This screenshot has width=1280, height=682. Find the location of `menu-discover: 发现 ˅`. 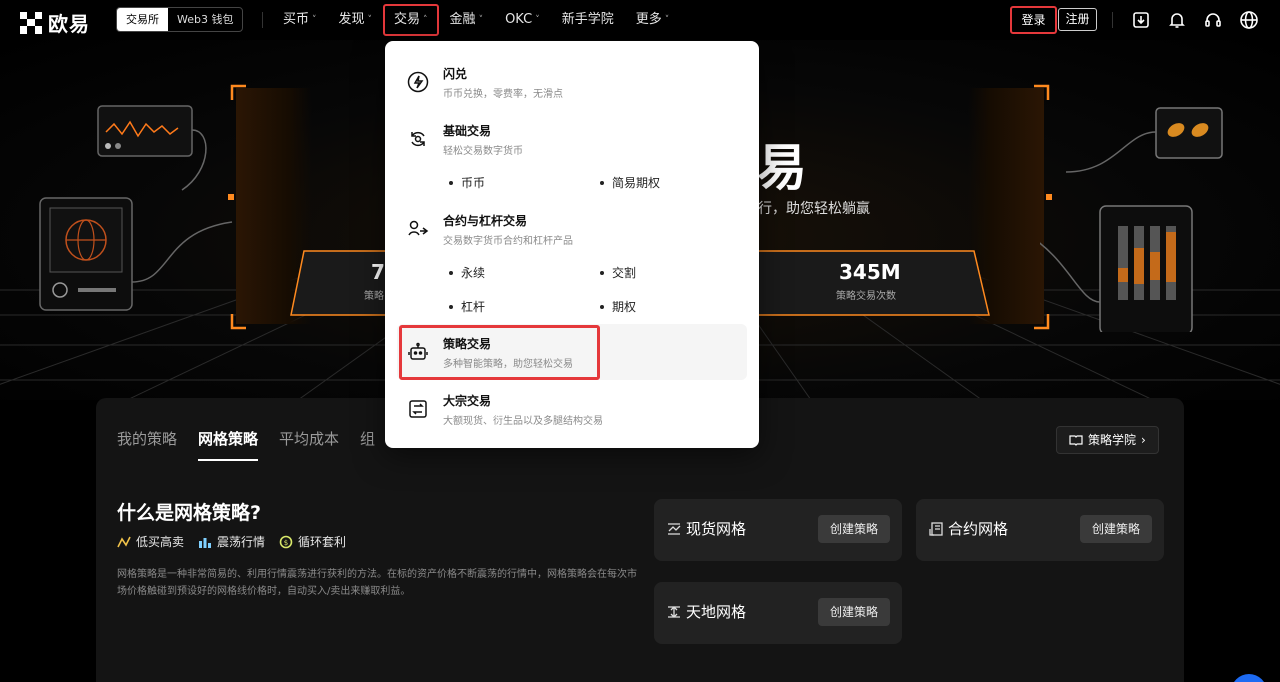

menu-discover: 发现 ˅ is located at coordinates (356, 20).